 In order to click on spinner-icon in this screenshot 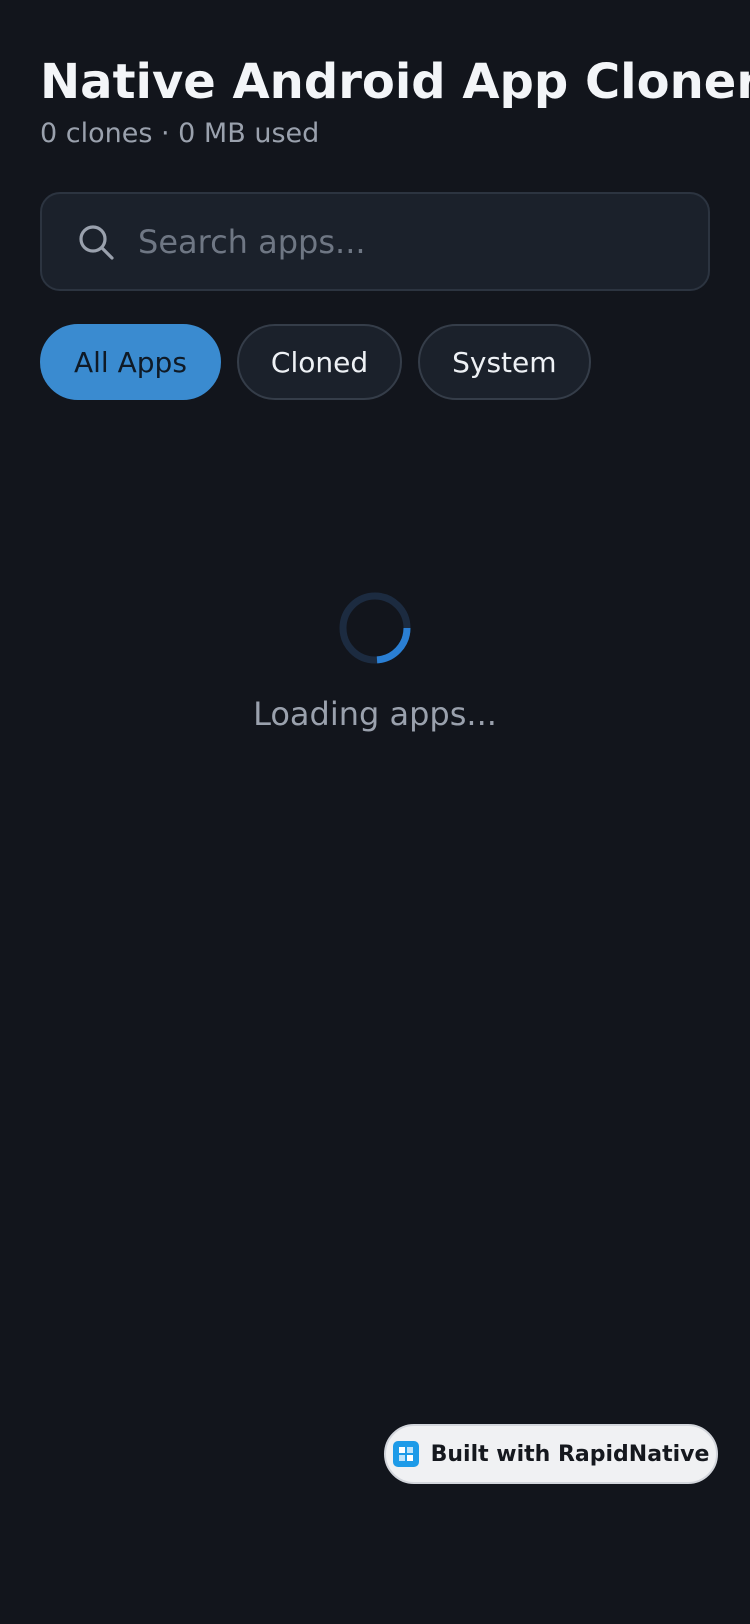, I will do `click(375, 628)`.